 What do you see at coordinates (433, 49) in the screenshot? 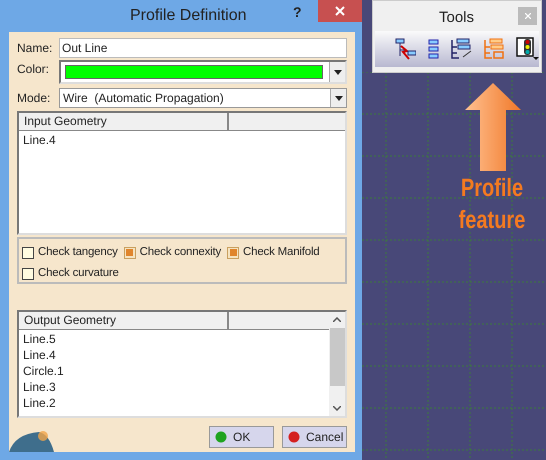
I see `list-icon` at bounding box center [433, 49].